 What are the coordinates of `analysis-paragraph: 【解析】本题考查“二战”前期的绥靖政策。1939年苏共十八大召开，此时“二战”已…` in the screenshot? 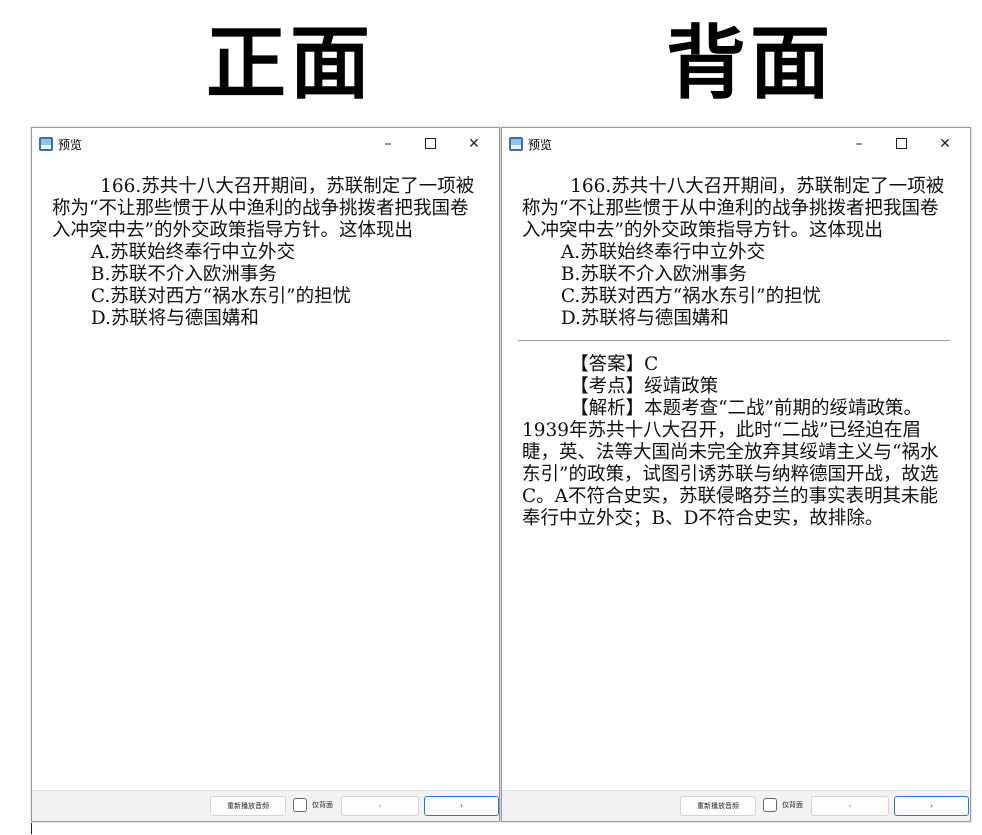 It's located at (730, 463).